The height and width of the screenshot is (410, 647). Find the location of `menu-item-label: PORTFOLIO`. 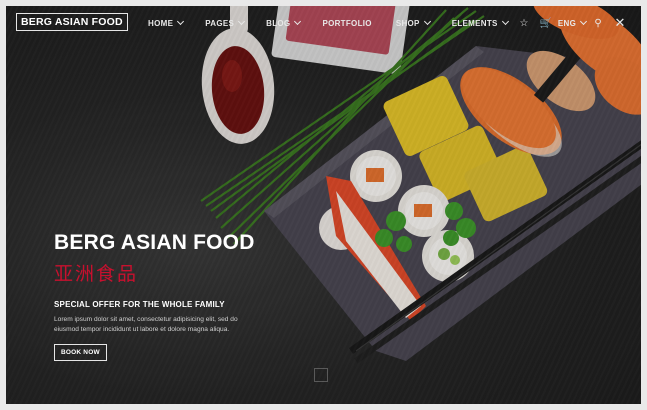

menu-item-label: PORTFOLIO is located at coordinates (347, 23).